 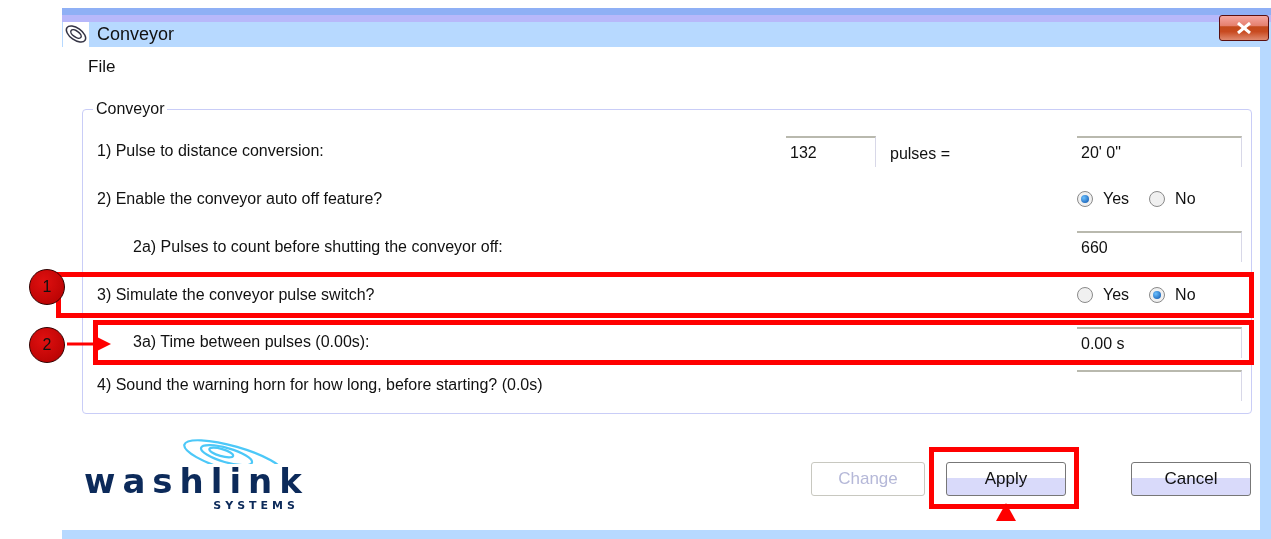 What do you see at coordinates (256, 505) in the screenshot?
I see `logo-tagline: SYSTEMS` at bounding box center [256, 505].